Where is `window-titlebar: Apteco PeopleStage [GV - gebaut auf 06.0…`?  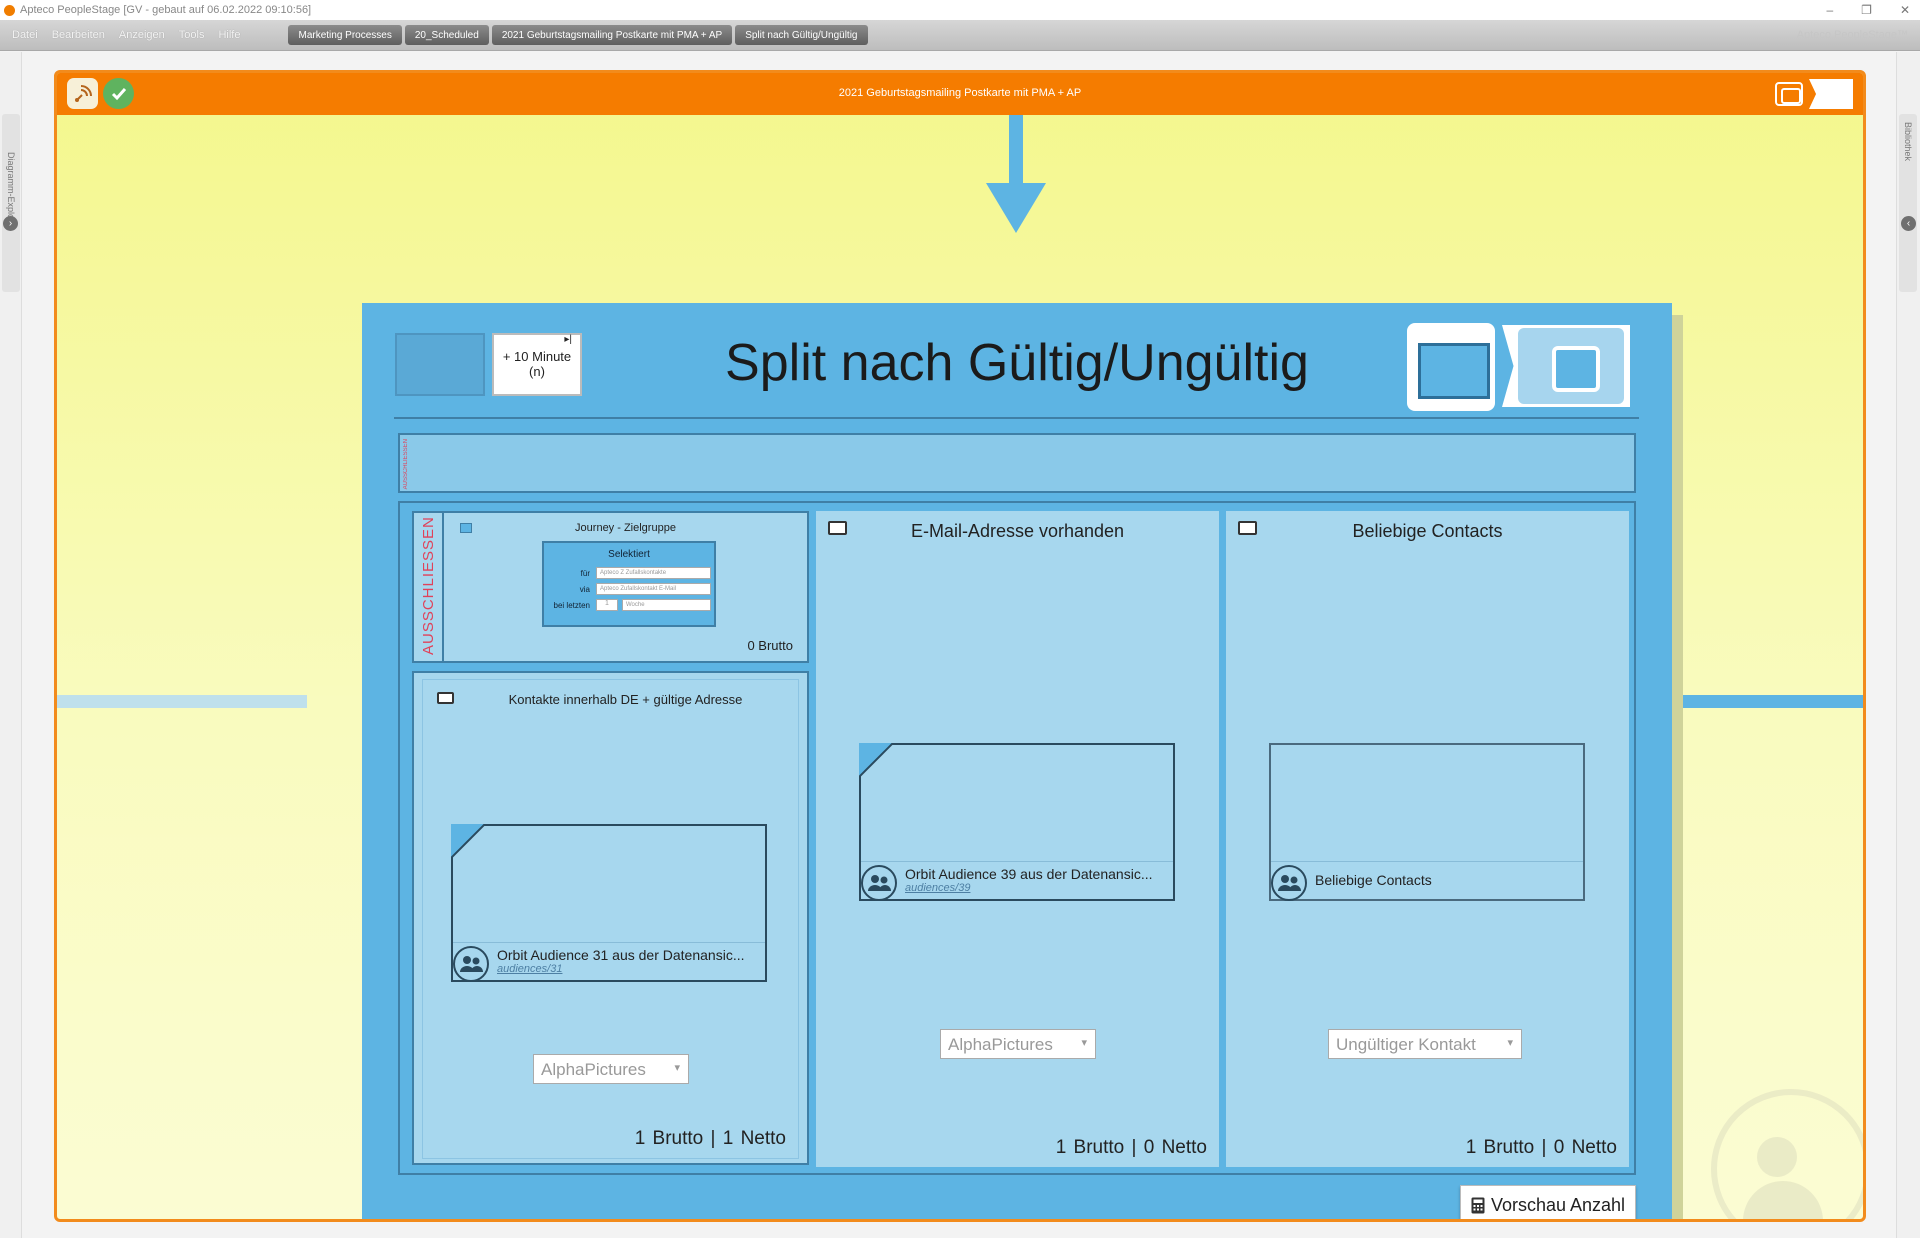
window-titlebar: Apteco PeopleStage [GV - gebaut auf 06.0… is located at coordinates (960, 10).